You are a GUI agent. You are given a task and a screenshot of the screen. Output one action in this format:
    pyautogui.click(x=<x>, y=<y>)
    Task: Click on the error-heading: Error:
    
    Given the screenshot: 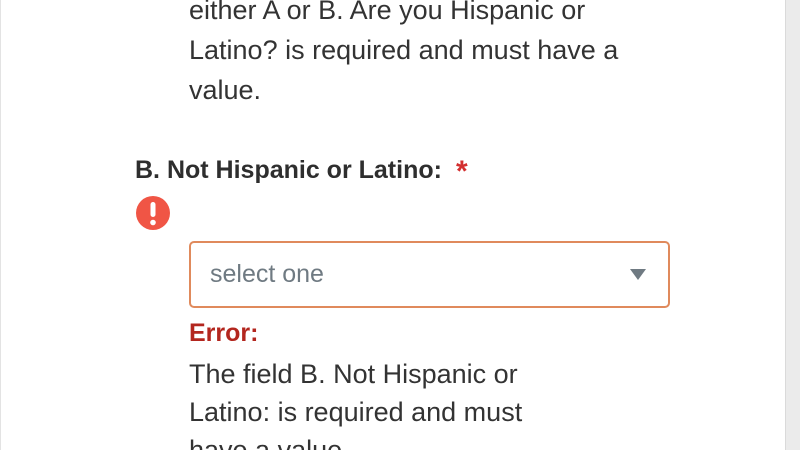 What is the action you would take?
    pyautogui.click(x=224, y=333)
    